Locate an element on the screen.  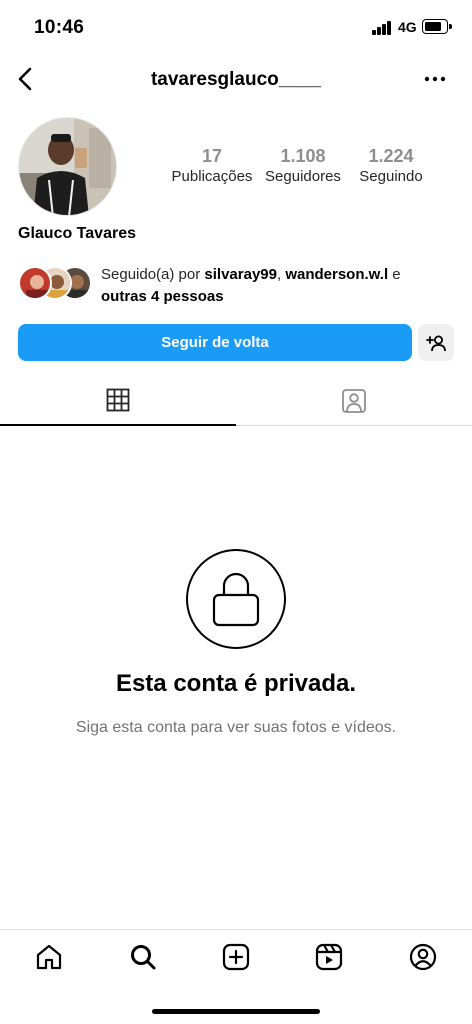
mutual-followers-avatars is located at coordinates (56, 284).